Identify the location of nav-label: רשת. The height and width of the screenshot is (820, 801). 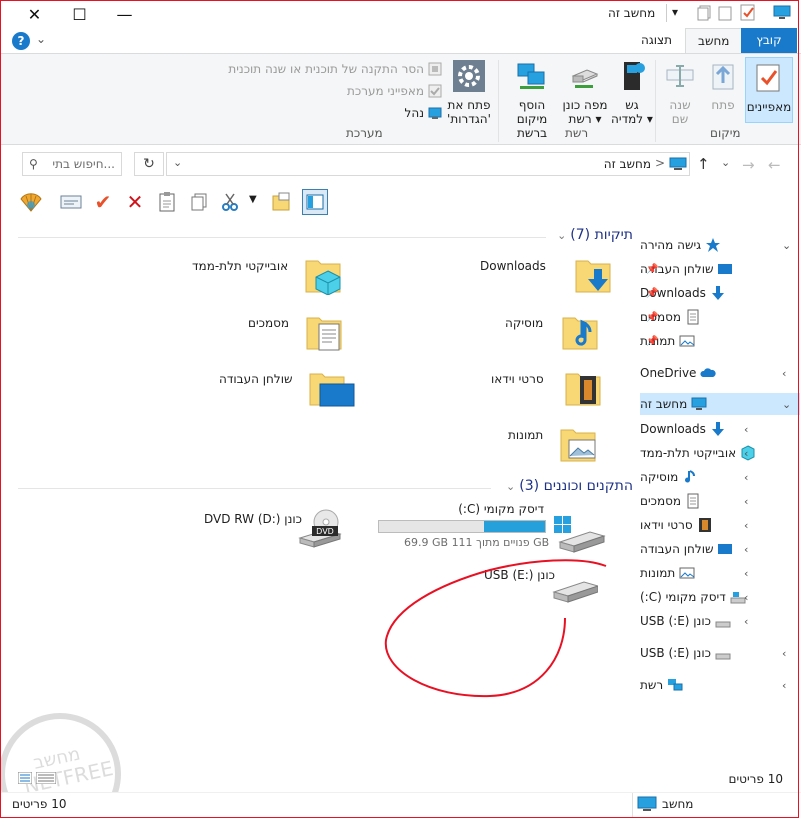
(652, 685).